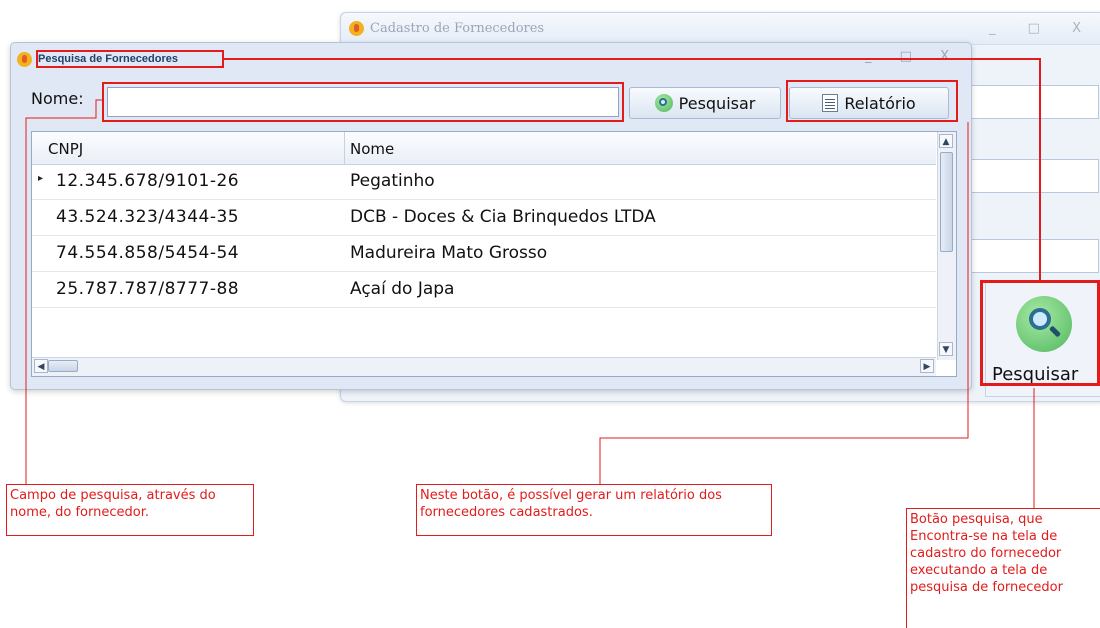 The height and width of the screenshot is (628, 1100). What do you see at coordinates (57, 98) in the screenshot?
I see `nome-label: Nome:` at bounding box center [57, 98].